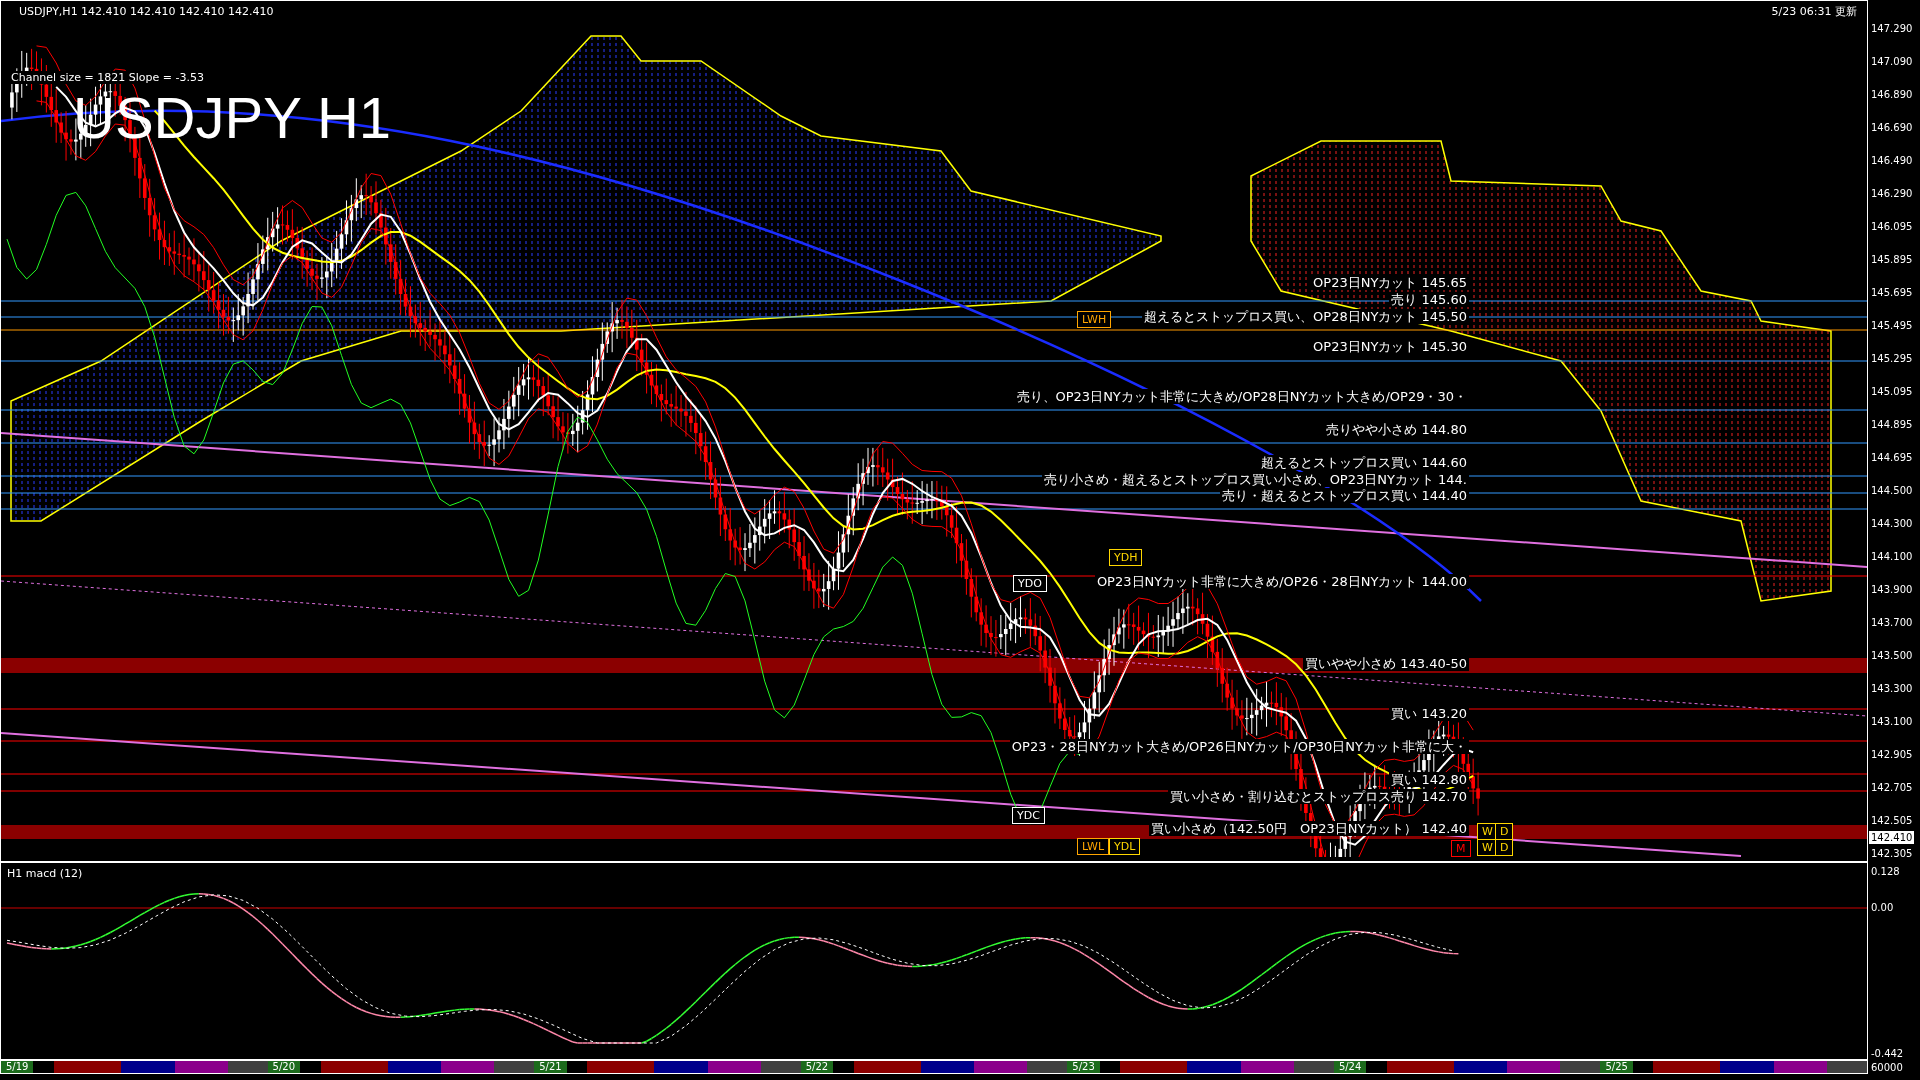 The width and height of the screenshot is (1920, 1080). I want to click on macd-title: H1 macd (12), so click(45, 873).